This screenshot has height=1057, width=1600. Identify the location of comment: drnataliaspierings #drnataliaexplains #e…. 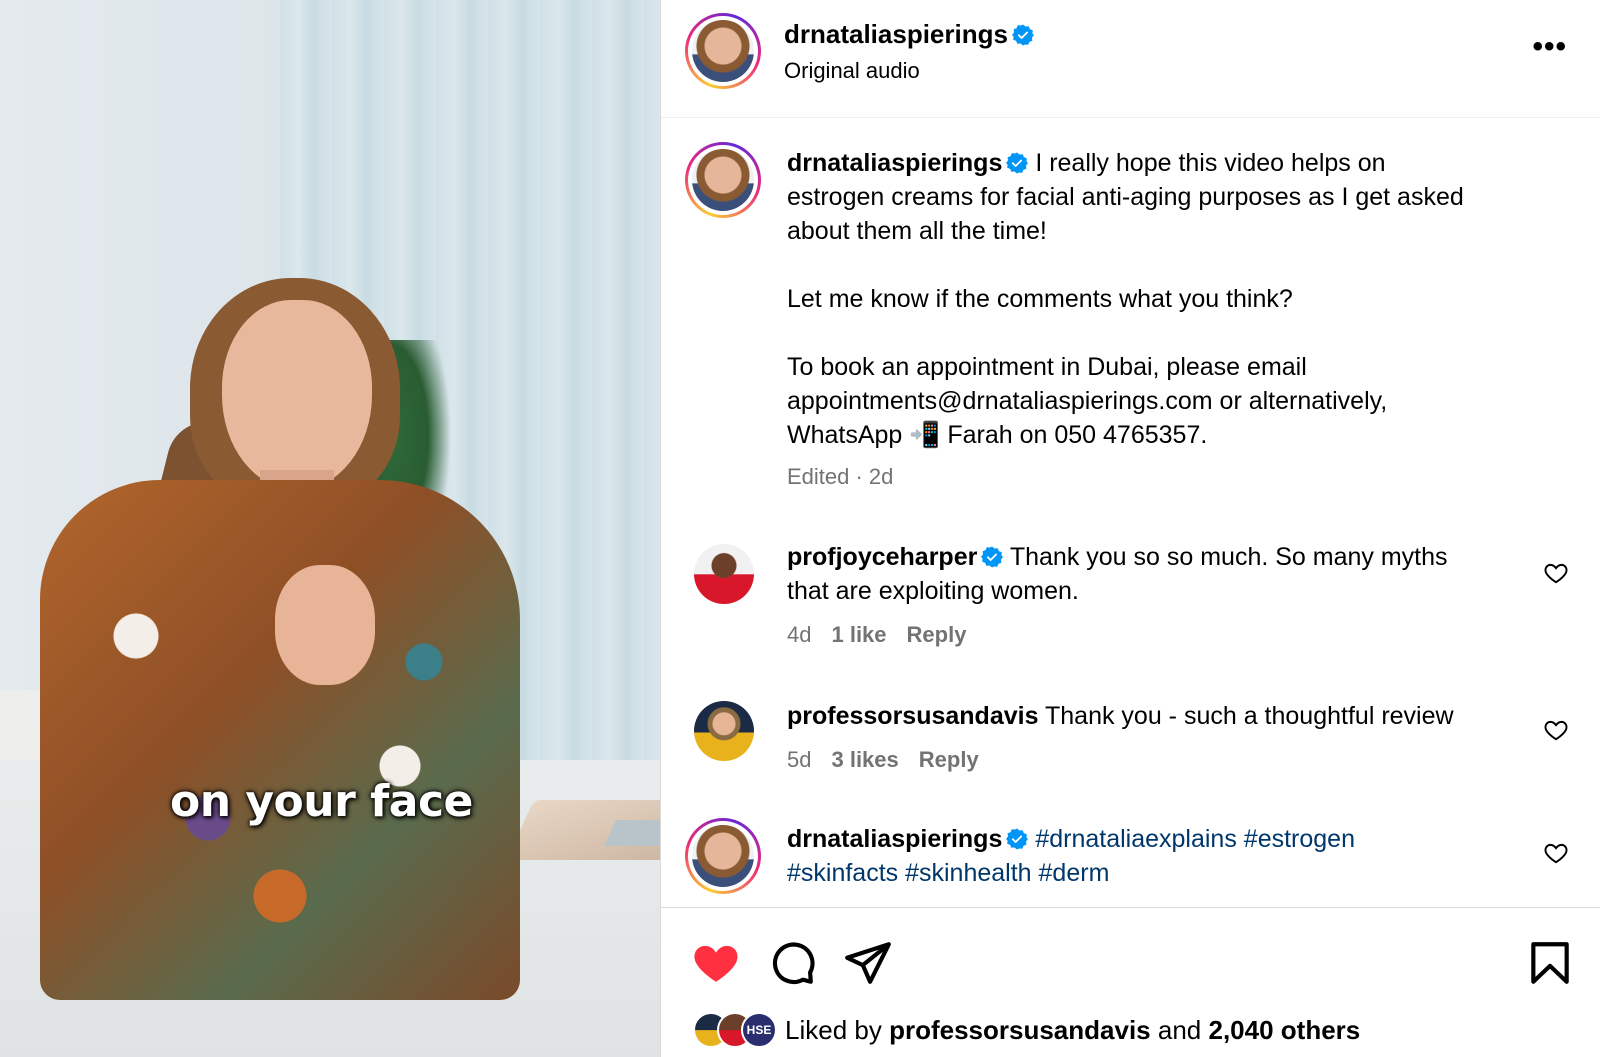
(1130, 863).